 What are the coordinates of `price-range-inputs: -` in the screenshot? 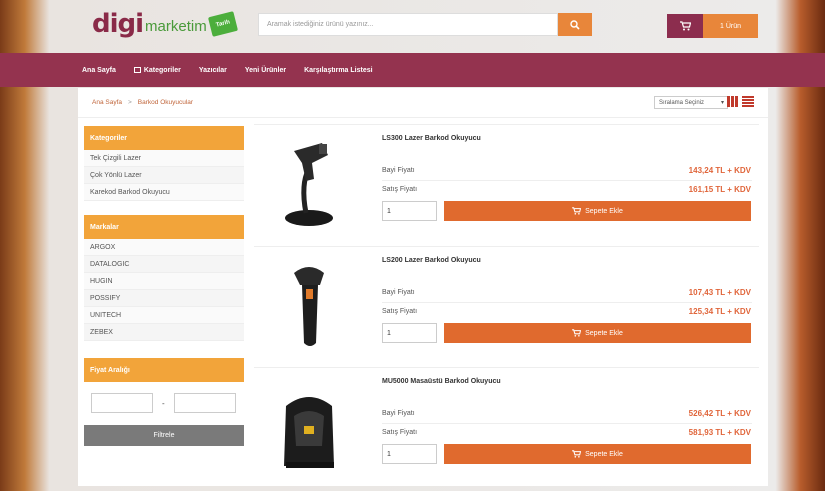 It's located at (164, 403).